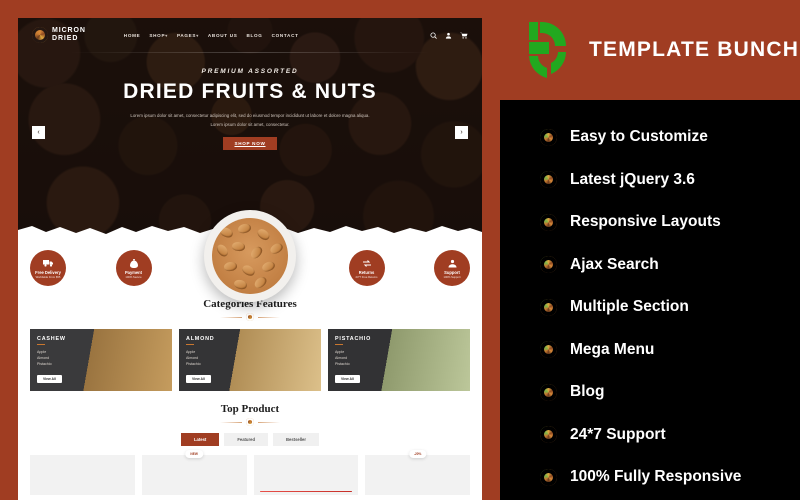 Image resolution: width=800 pixels, height=500 pixels. What do you see at coordinates (417, 454) in the screenshot?
I see `product-badge-discount: -20%` at bounding box center [417, 454].